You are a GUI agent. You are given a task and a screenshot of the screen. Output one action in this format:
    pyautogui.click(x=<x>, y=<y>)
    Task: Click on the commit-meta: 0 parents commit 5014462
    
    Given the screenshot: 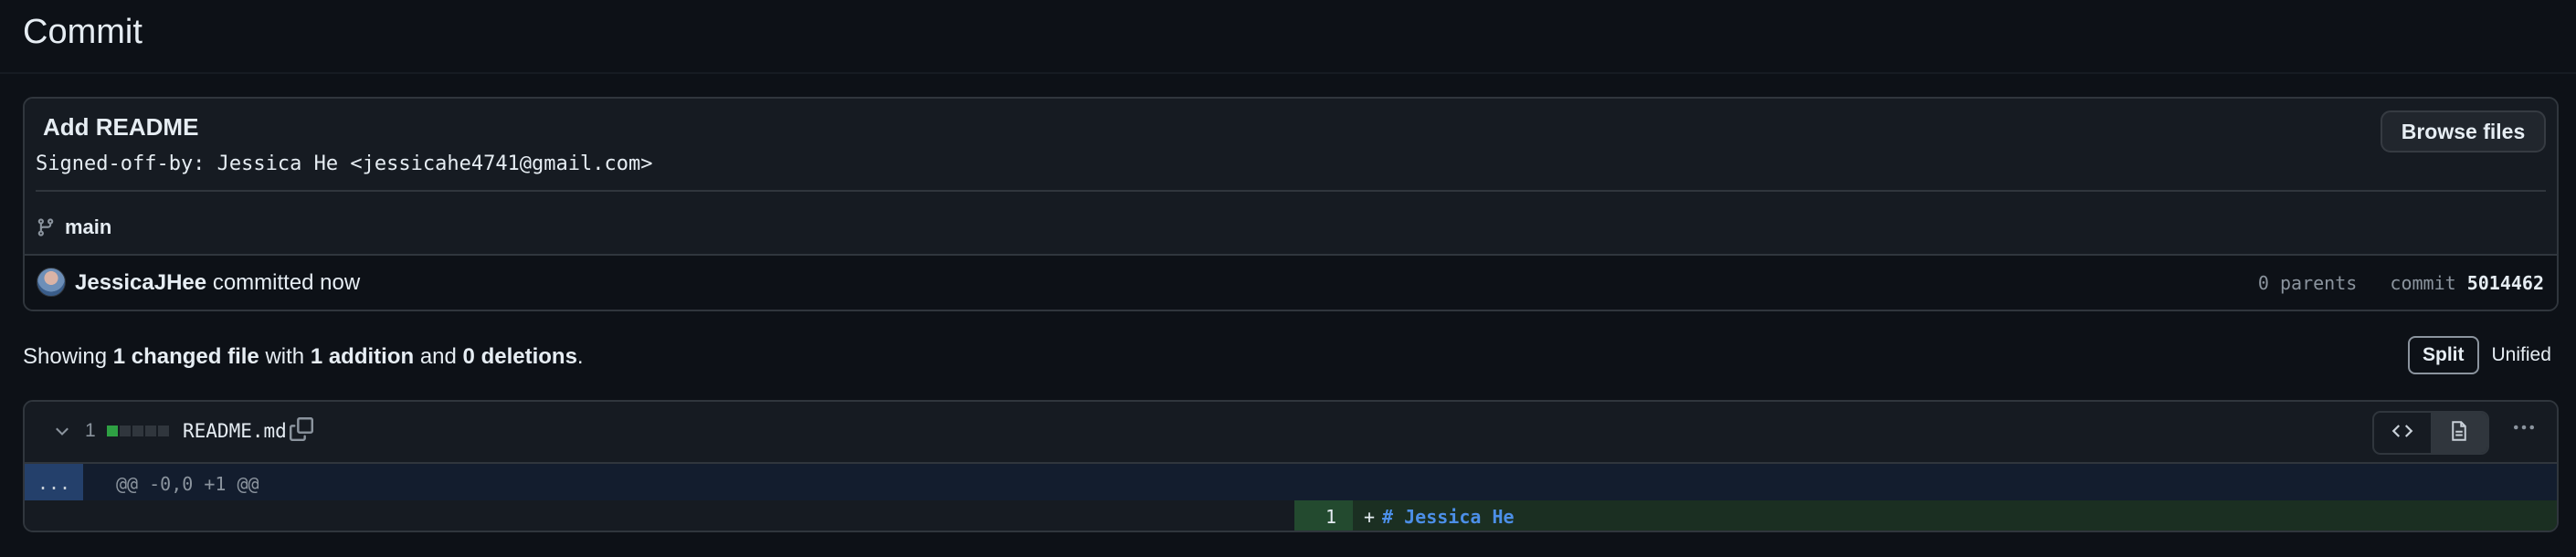 What is the action you would take?
    pyautogui.click(x=2401, y=283)
    